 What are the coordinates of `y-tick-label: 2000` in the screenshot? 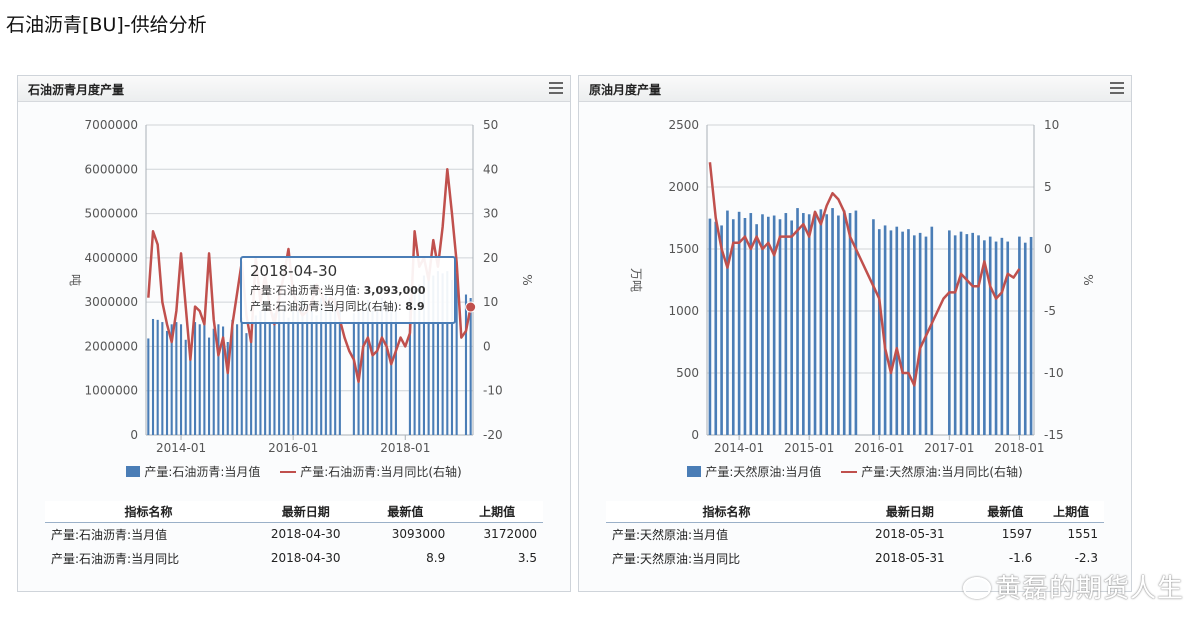 It's located at (683, 187).